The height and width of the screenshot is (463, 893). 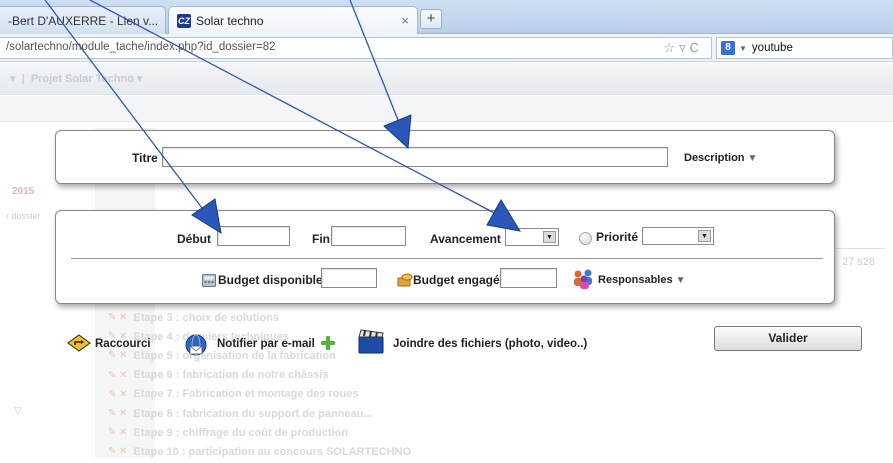 I want to click on tab-inactive: -Bert D'AUXERRE - Lien v... ×, so click(x=83, y=20).